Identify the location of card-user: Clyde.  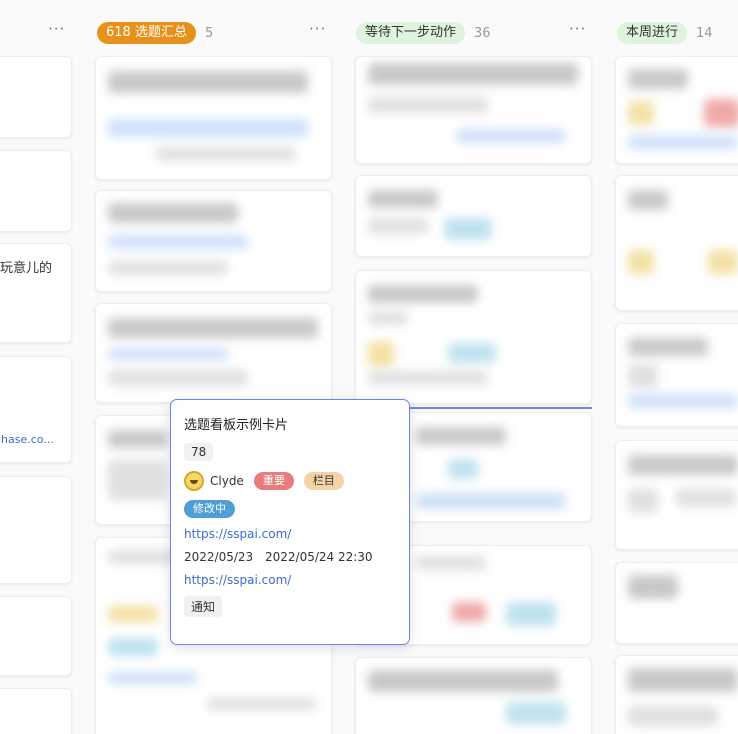
(227, 481).